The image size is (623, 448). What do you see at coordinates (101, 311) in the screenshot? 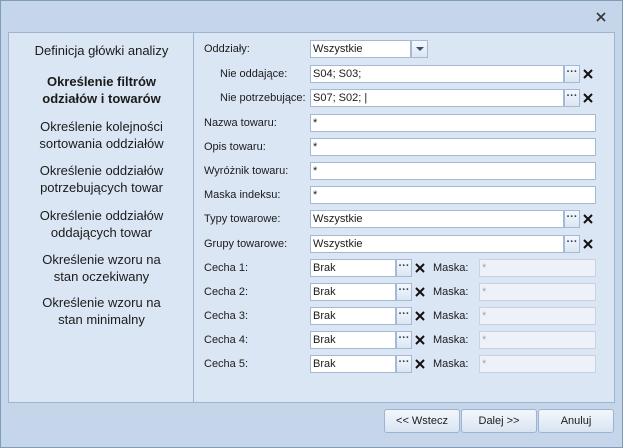
I see `step-stan-minimalny: Określenie wzoru na stan minimalny` at bounding box center [101, 311].